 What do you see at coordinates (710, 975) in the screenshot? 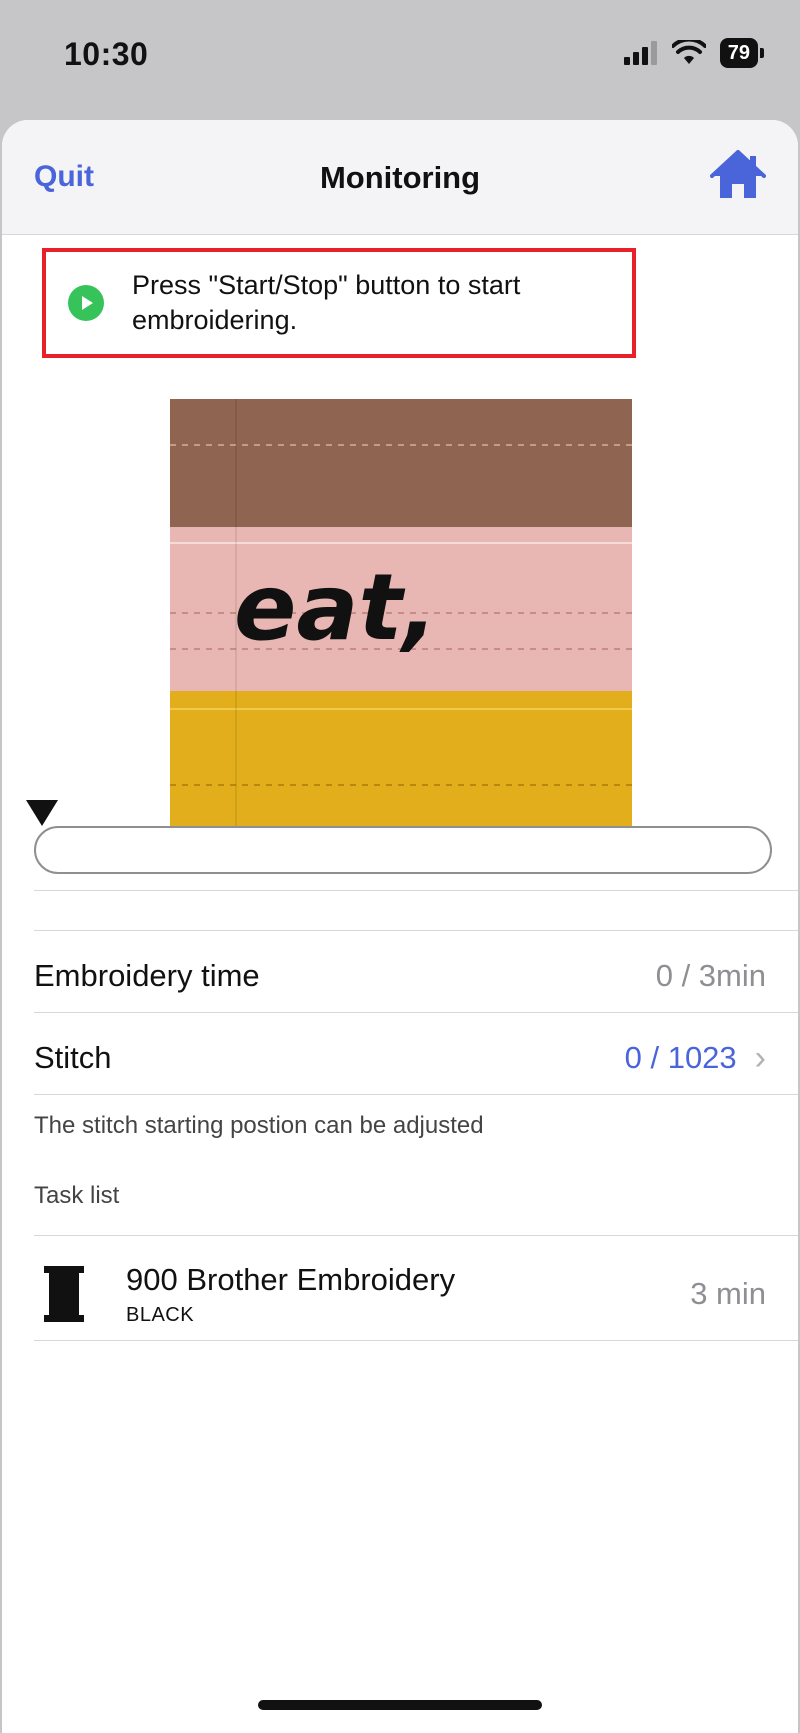
I see `embroidery-time-value: 0 / 3min` at bounding box center [710, 975].